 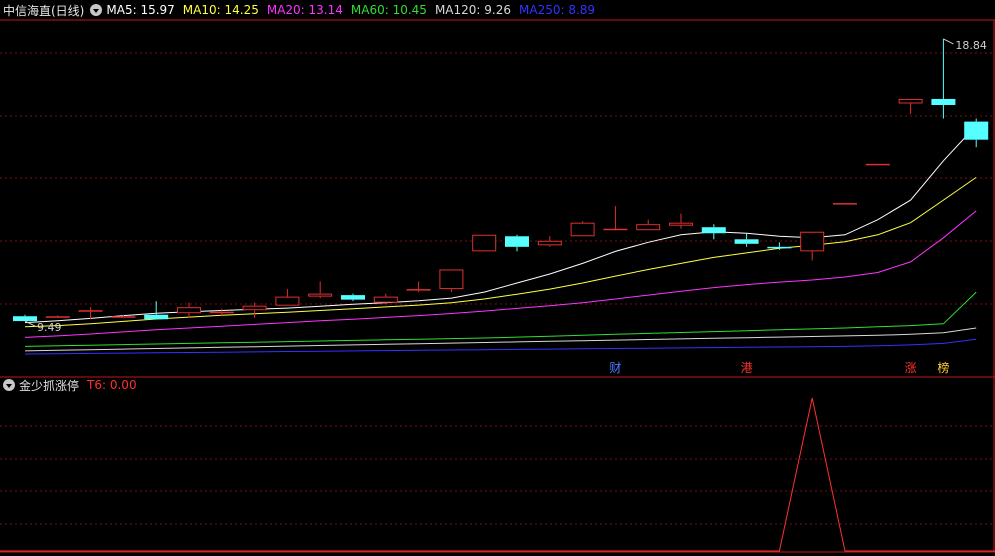 I want to click on ma-legend-ma250: MA250: 8.89, so click(x=557, y=10).